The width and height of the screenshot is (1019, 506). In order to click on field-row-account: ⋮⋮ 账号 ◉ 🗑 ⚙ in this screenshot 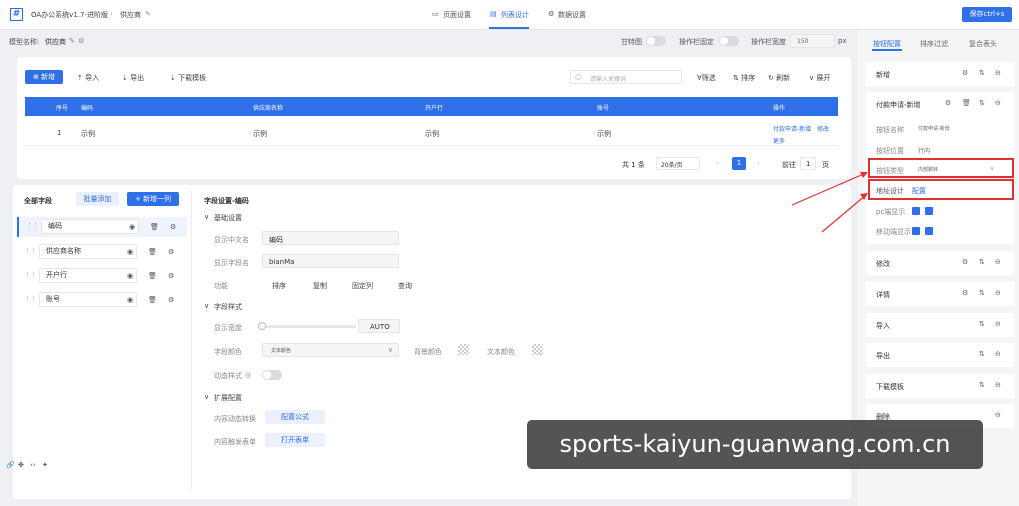, I will do `click(102, 300)`.